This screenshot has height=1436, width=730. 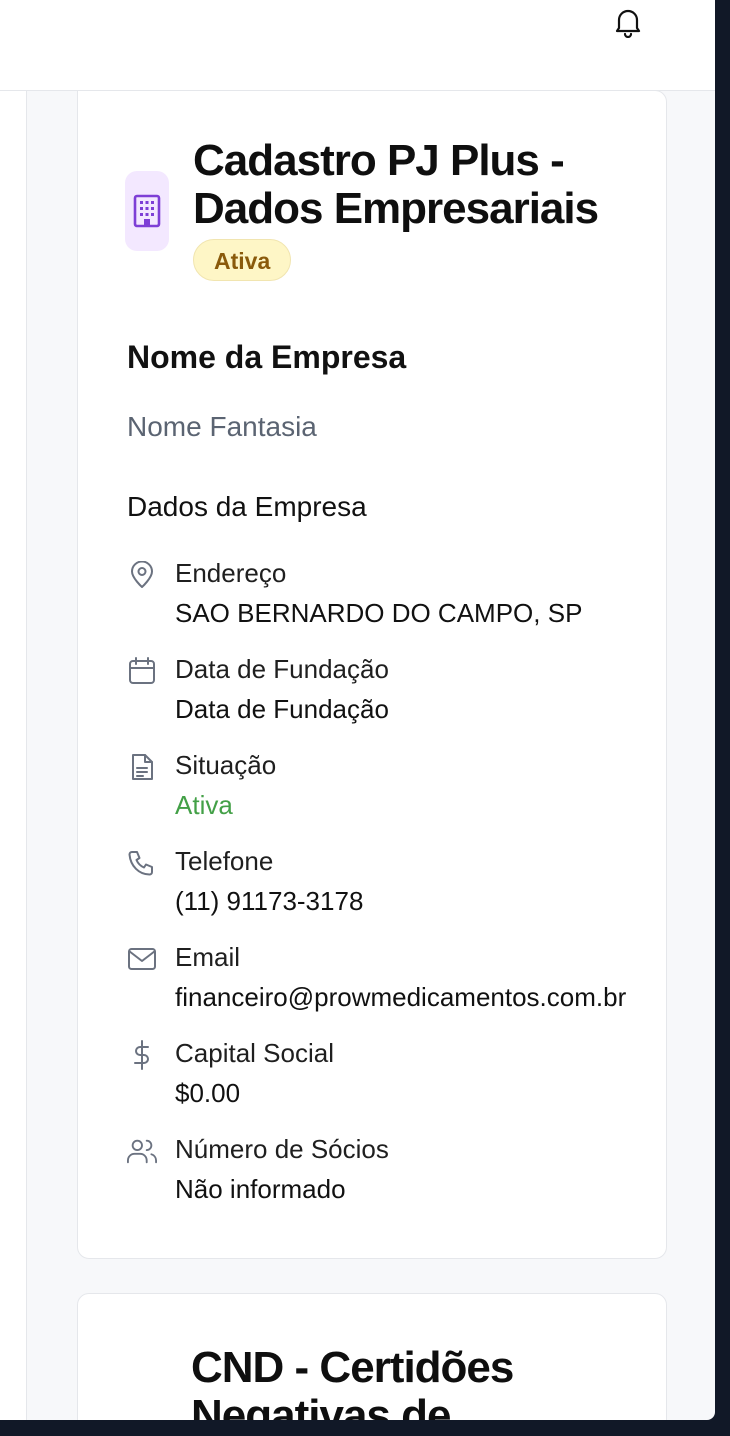 What do you see at coordinates (628, 22) in the screenshot?
I see `notifications-bell-icon` at bounding box center [628, 22].